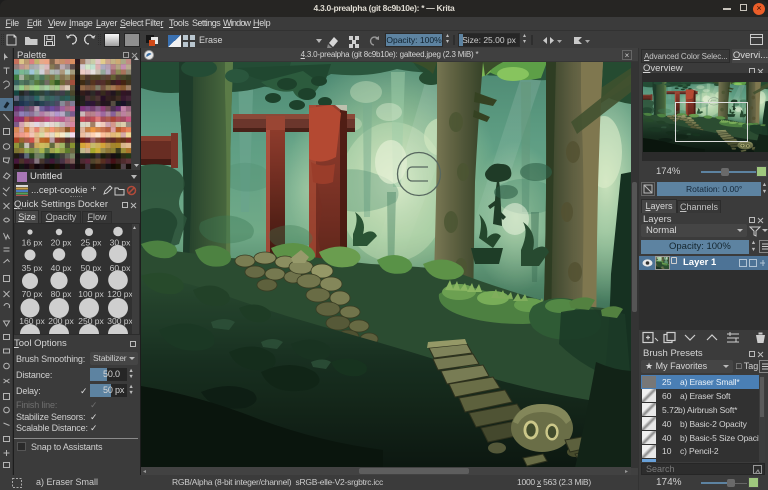 The width and height of the screenshot is (768, 490). I want to click on svg-text: 25 px, so click(92, 243).